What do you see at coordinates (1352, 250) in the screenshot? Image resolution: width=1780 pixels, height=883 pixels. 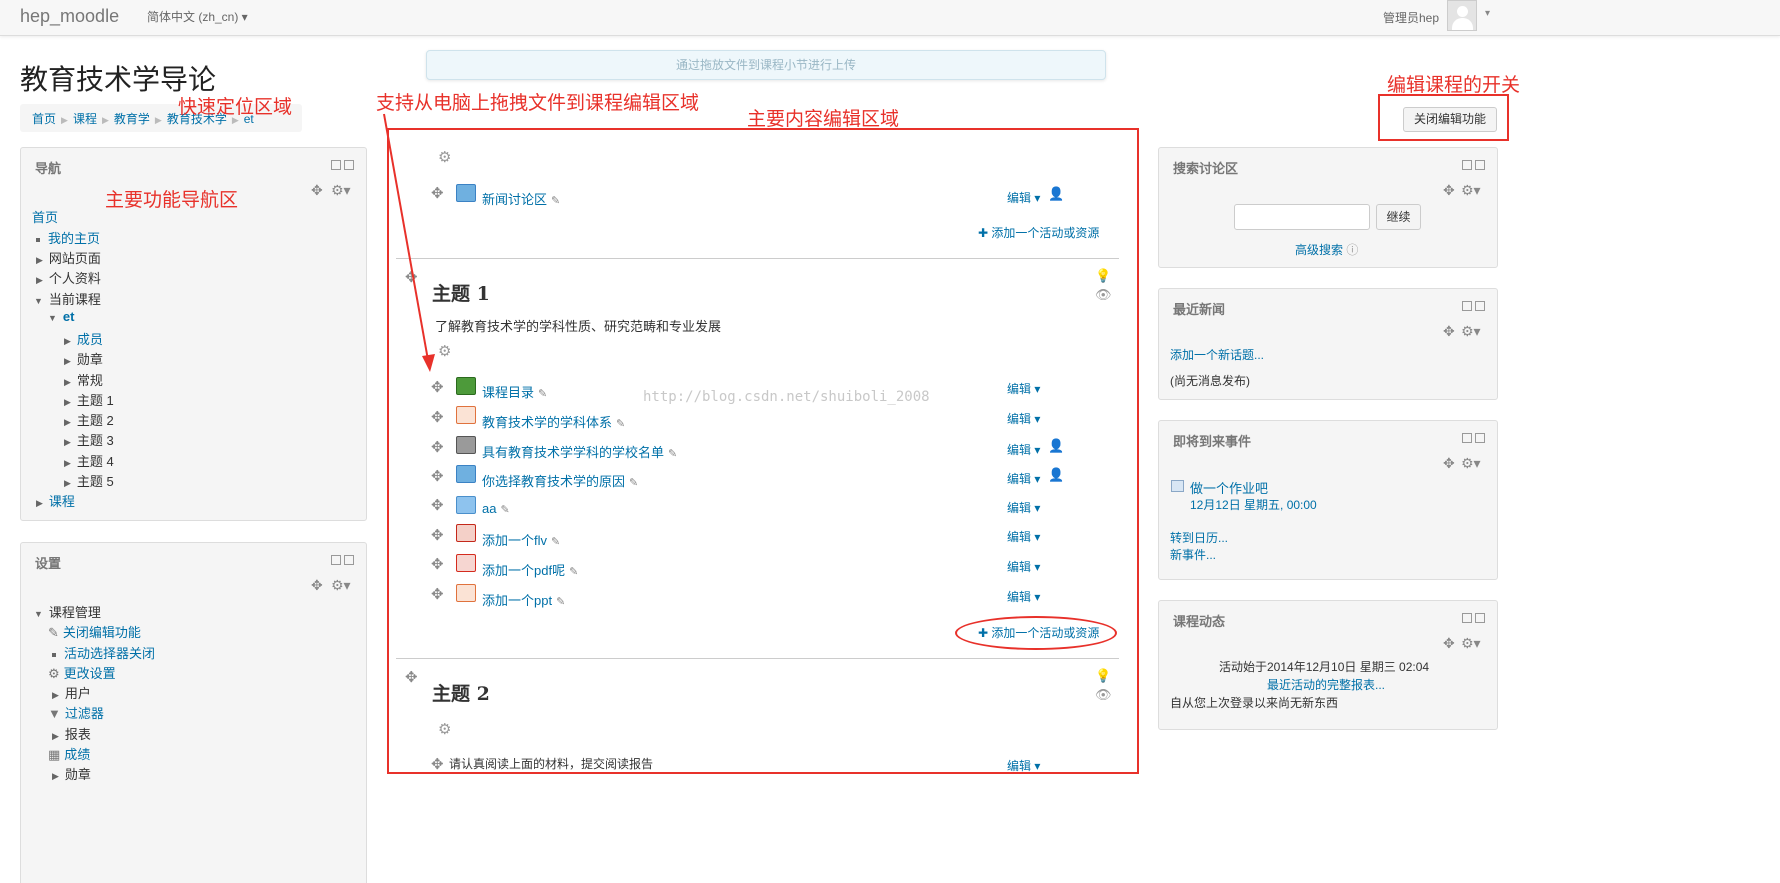 I see `help-icon: ⓘ` at bounding box center [1352, 250].